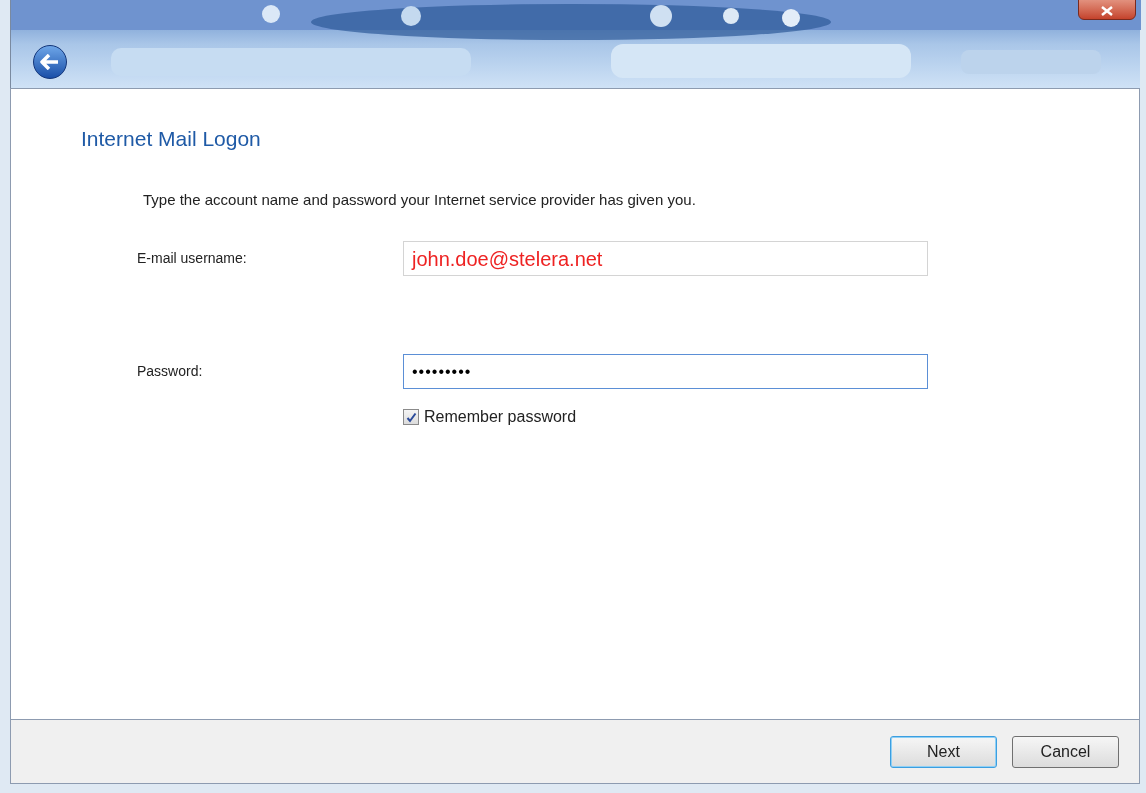  I want to click on cancel-button: Cancel, so click(1065, 751).